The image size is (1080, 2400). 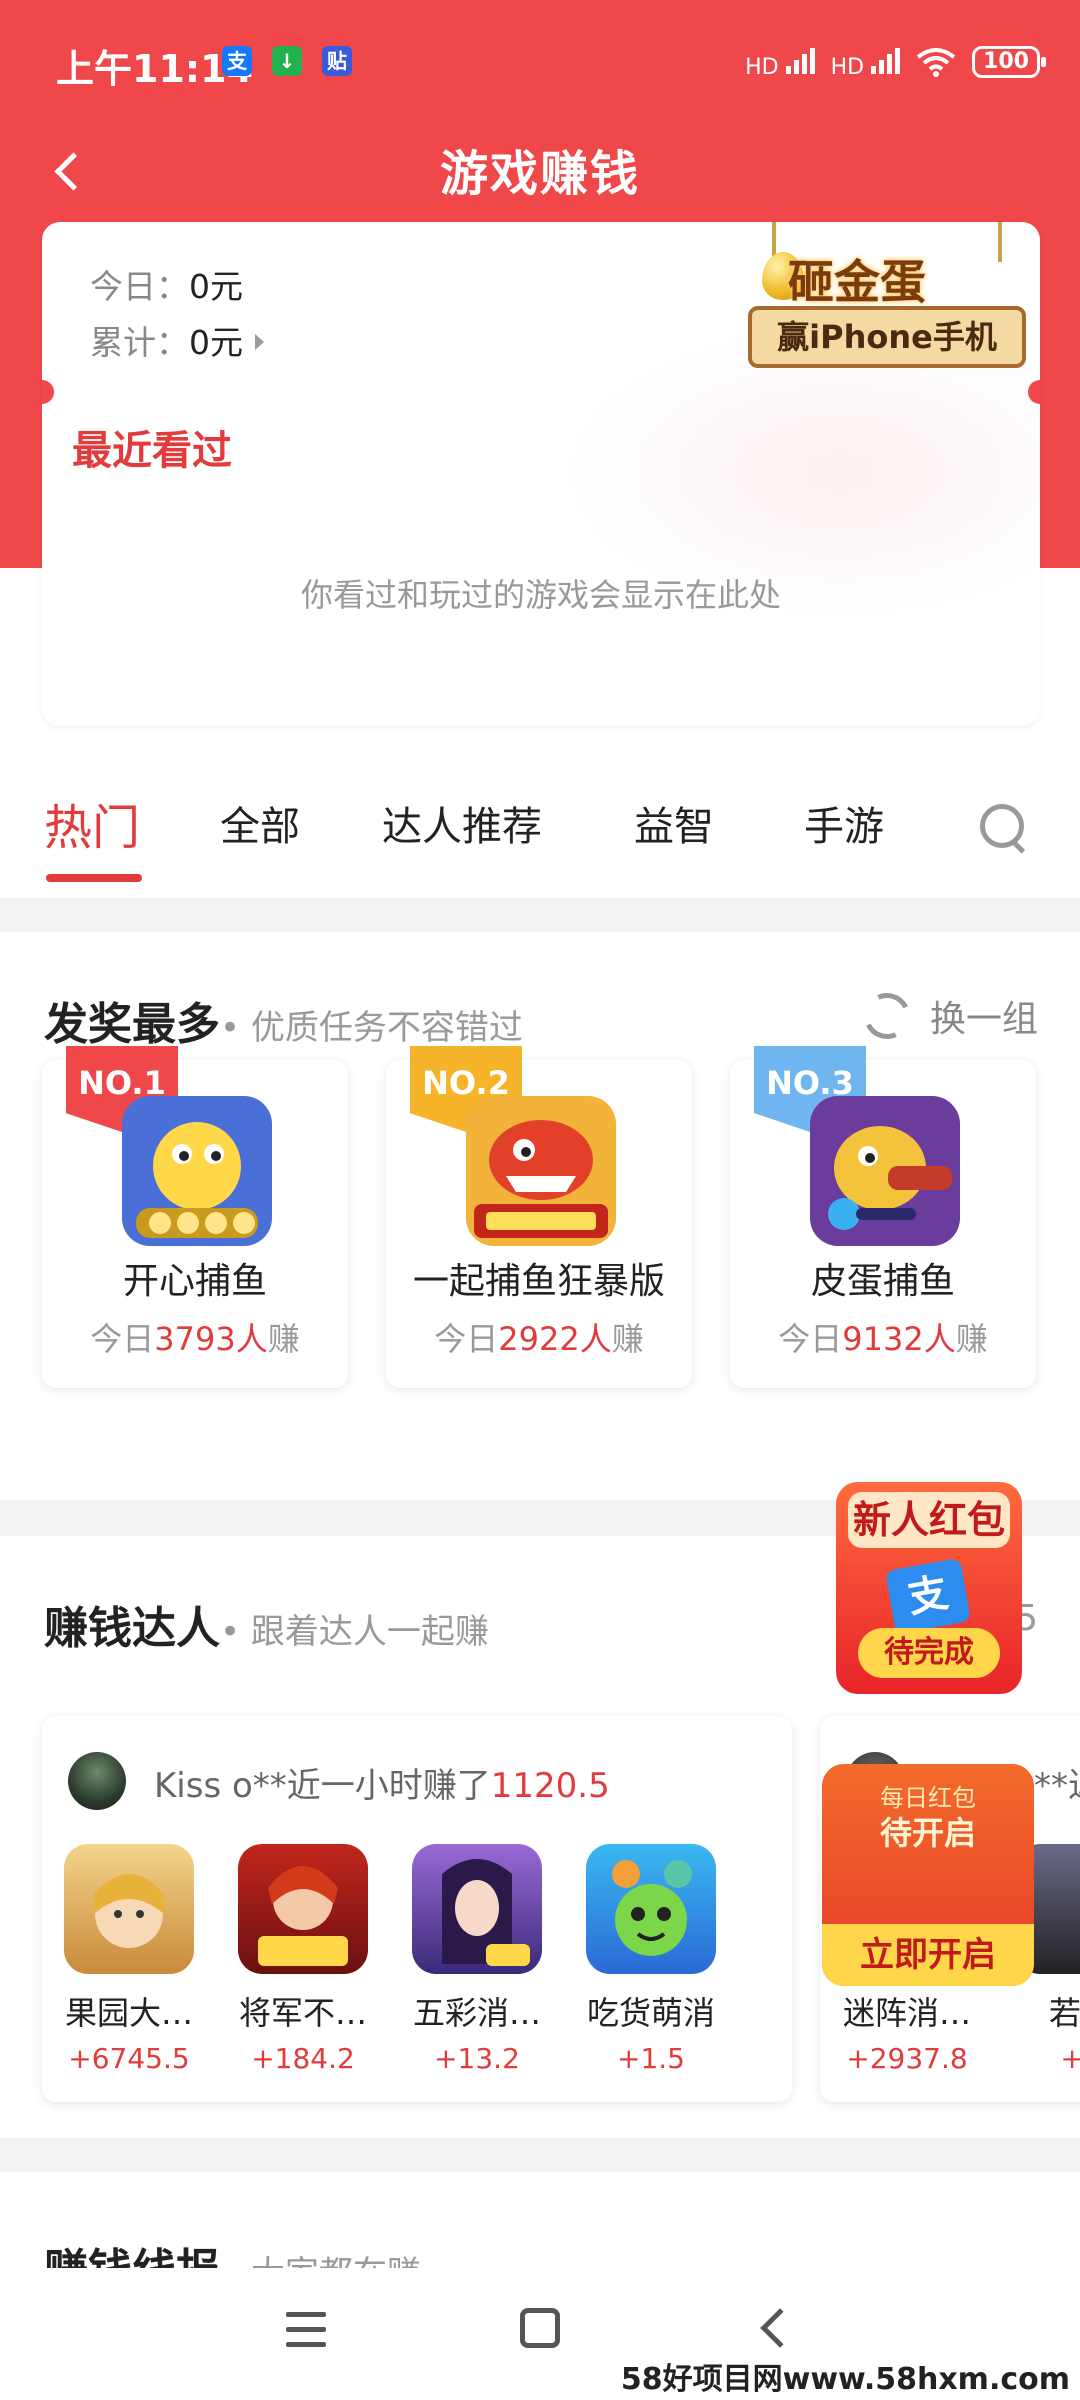 What do you see at coordinates (194, 1281) in the screenshot?
I see `game-name-1: 开心捕鱼` at bounding box center [194, 1281].